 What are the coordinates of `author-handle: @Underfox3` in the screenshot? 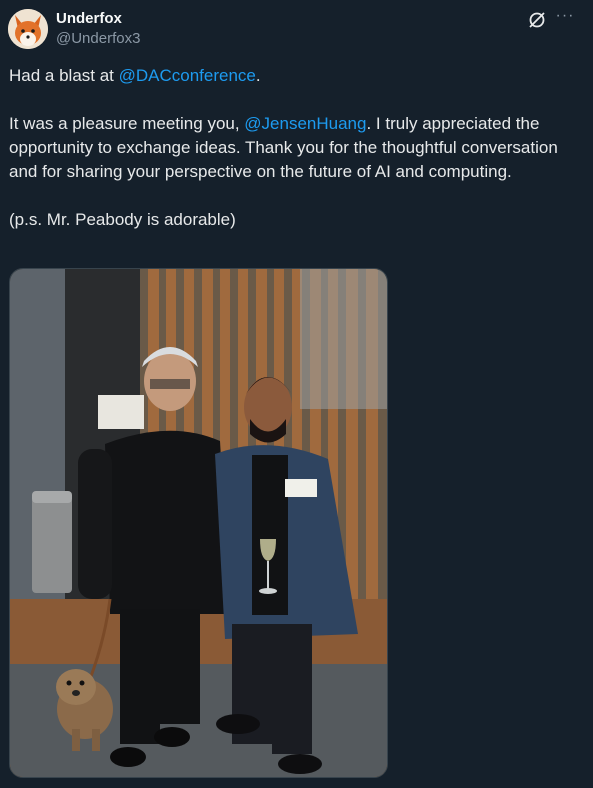 It's located at (98, 38).